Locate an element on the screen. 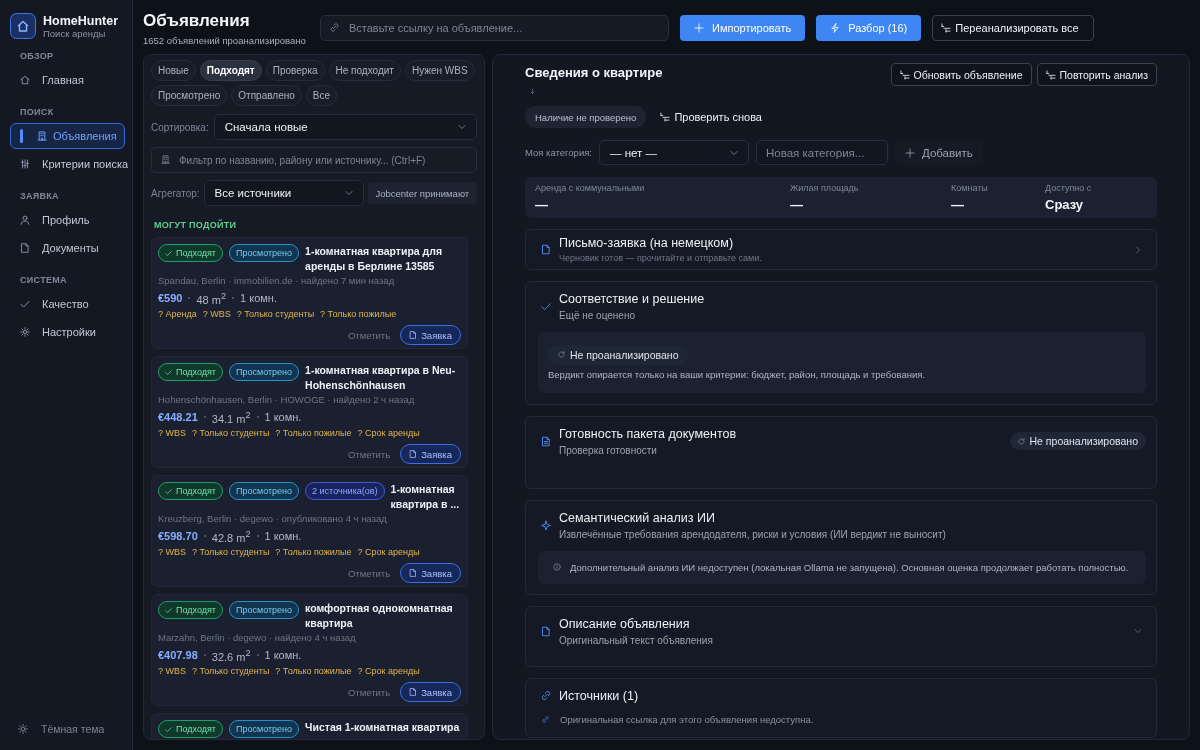 This screenshot has width=1200, height=750. filter-chip: Подходят is located at coordinates (230, 70).